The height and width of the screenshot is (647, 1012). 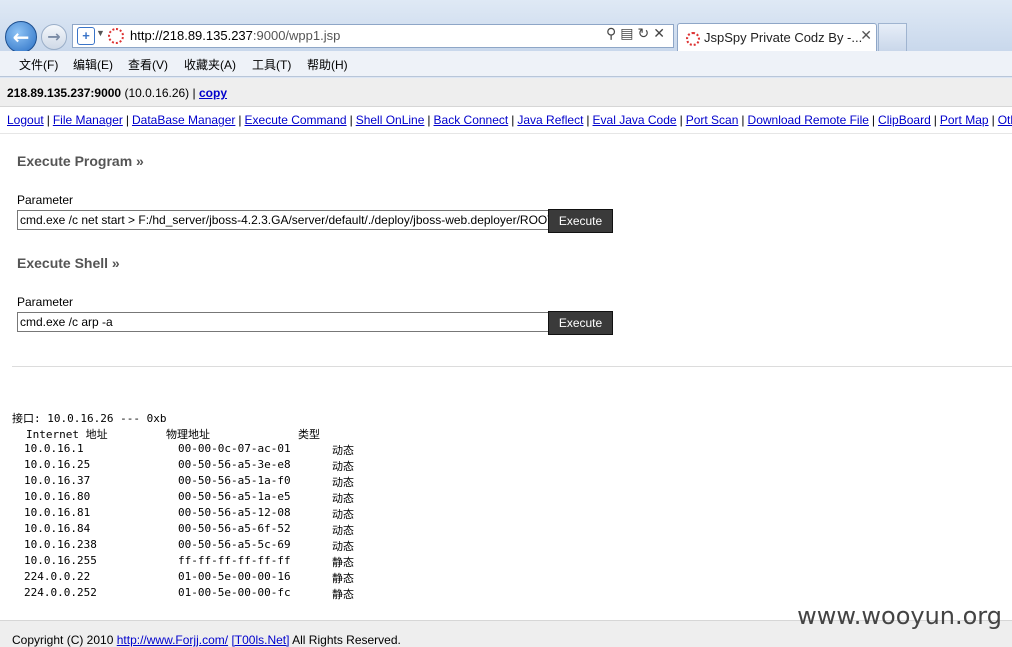 I want to click on forward-arrow-icon: →, so click(x=54, y=36).